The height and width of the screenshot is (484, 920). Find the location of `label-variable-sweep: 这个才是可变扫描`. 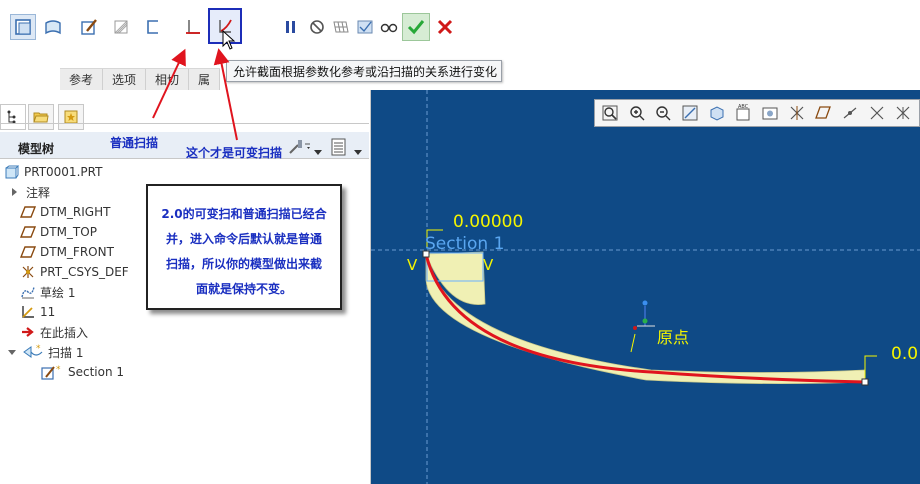

label-variable-sweep: 这个才是可变扫描 is located at coordinates (234, 153).